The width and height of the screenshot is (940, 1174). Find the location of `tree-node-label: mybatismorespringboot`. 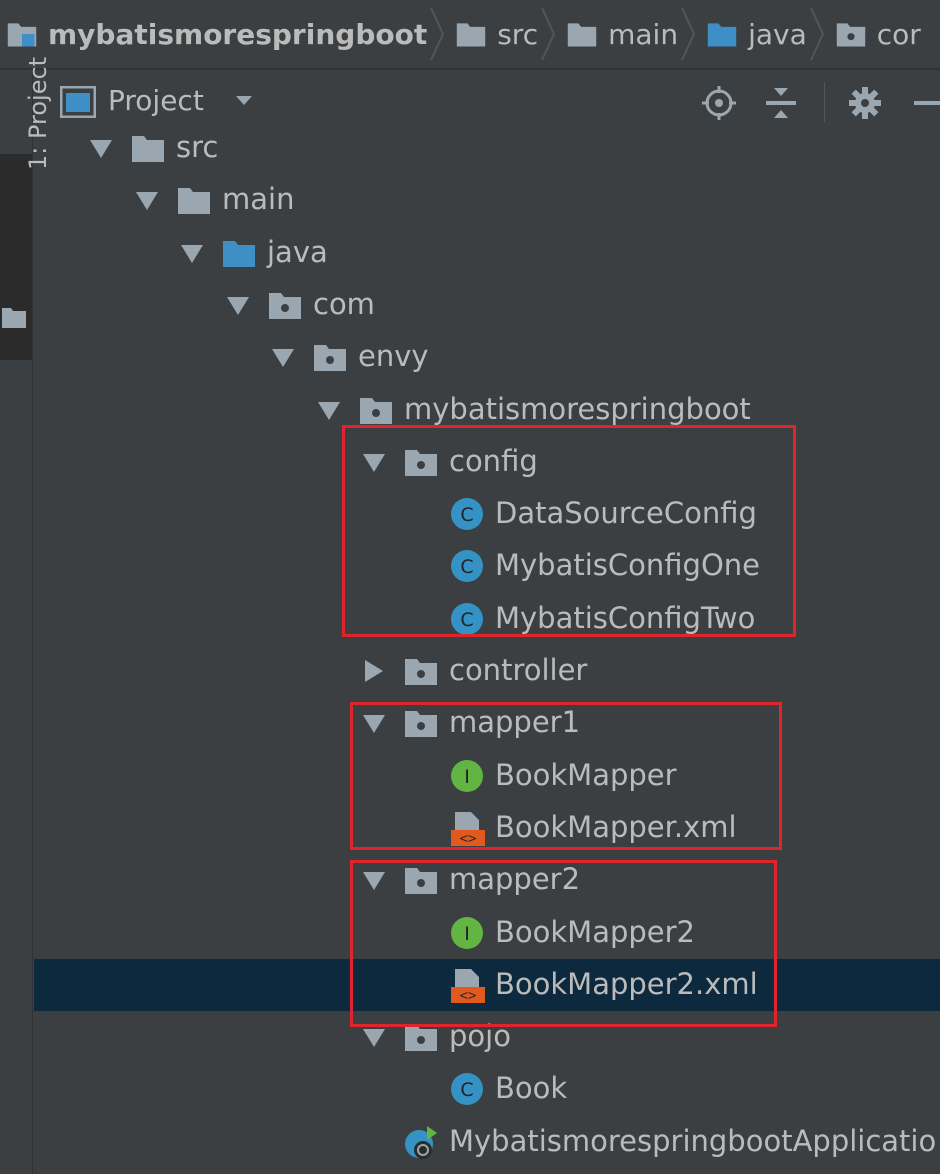

tree-node-label: mybatismorespringboot is located at coordinates (577, 409).